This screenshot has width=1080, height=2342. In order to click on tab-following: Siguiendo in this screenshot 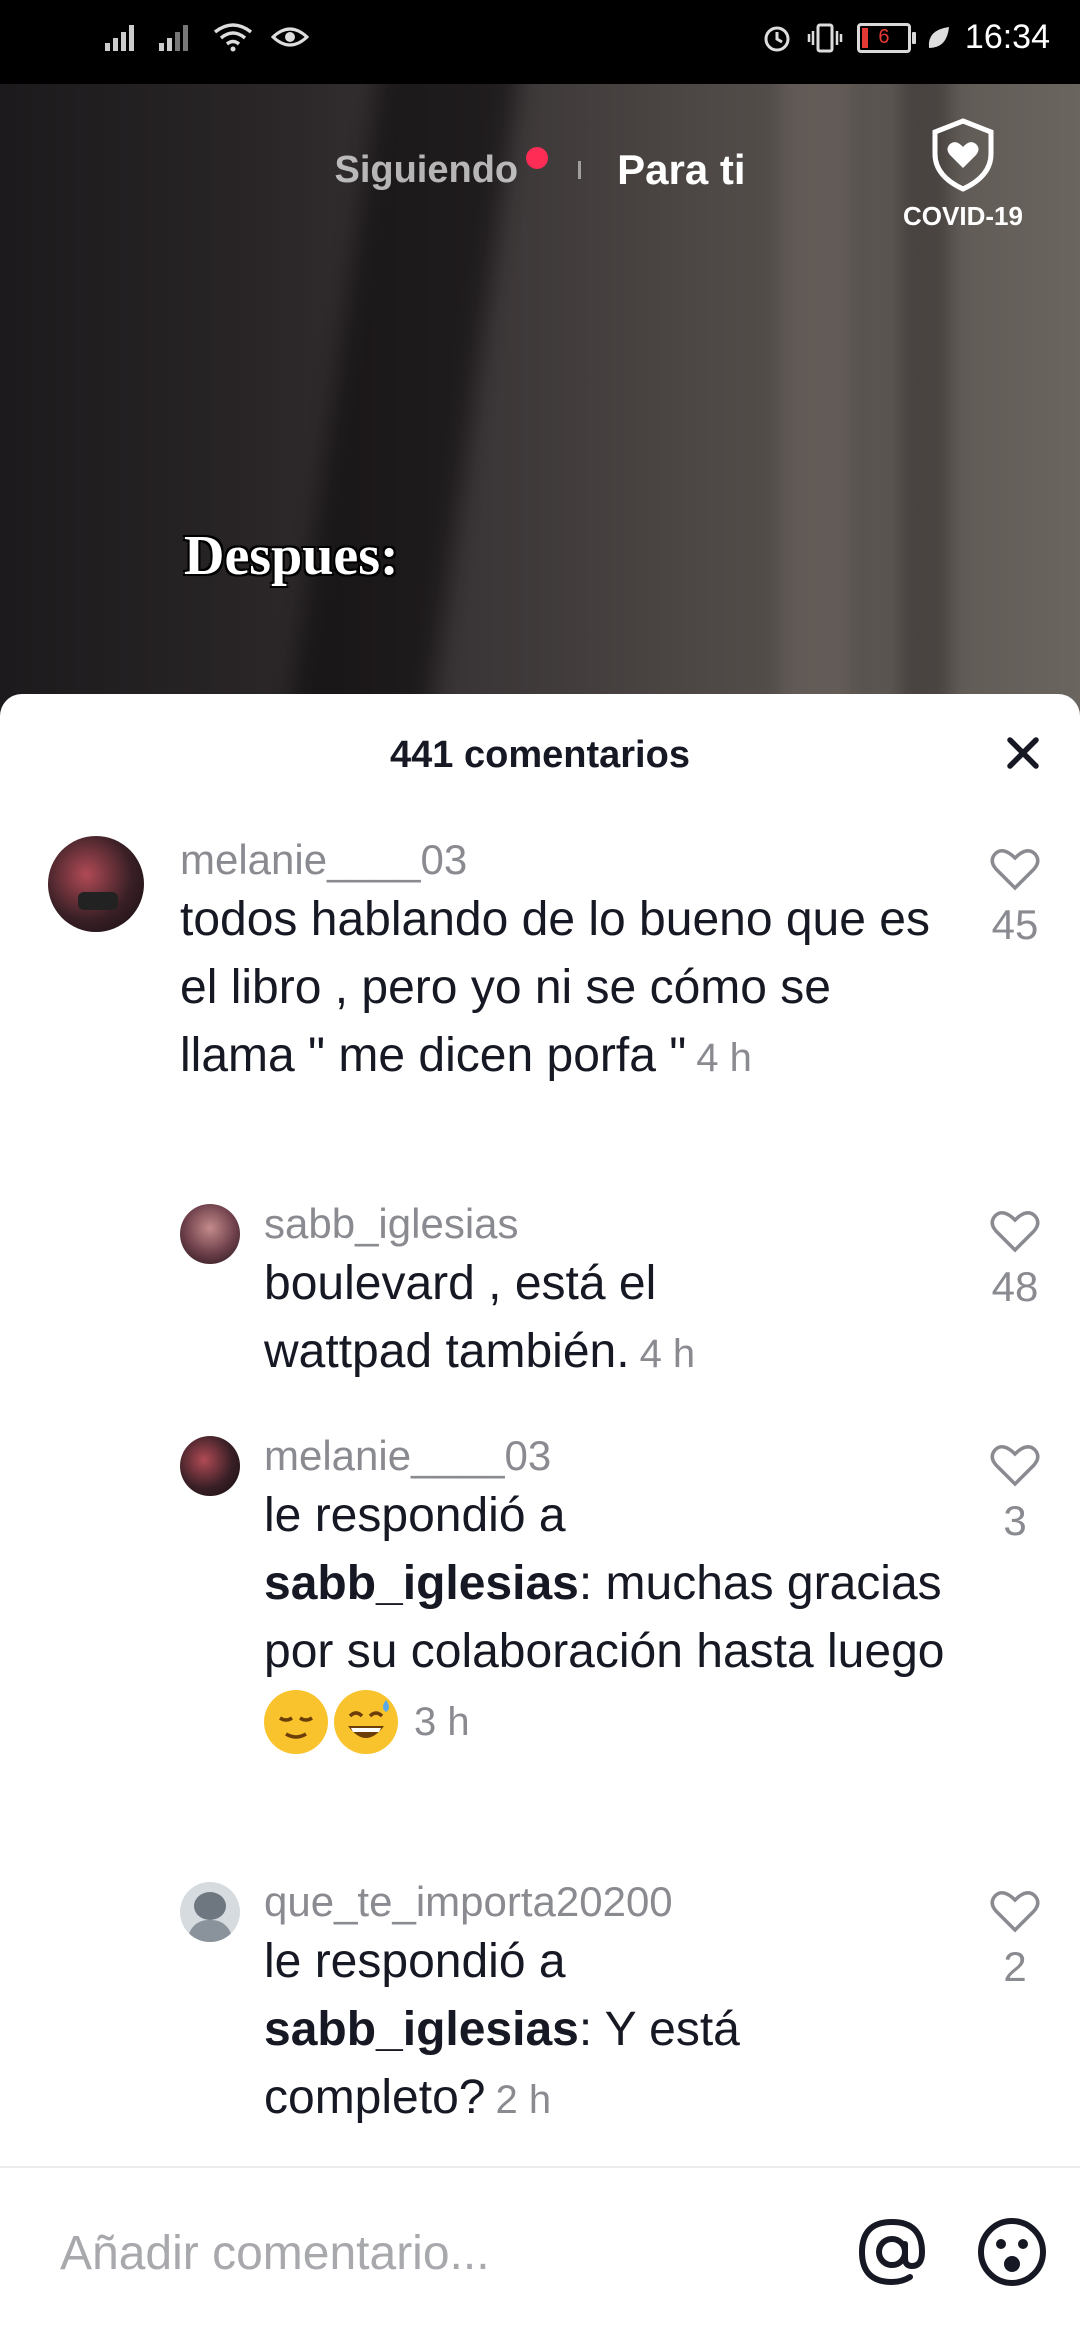, I will do `click(441, 169)`.